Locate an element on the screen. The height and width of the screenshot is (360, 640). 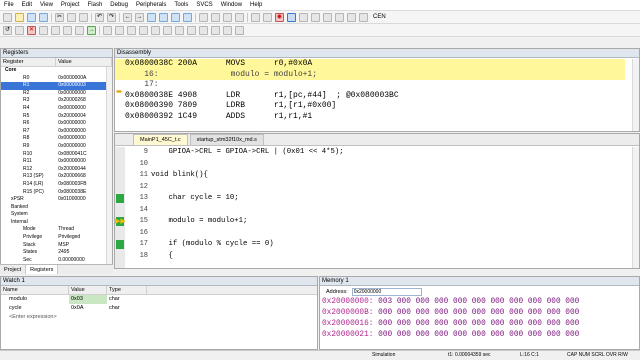
configure-icon is located at coordinates (363, 17).